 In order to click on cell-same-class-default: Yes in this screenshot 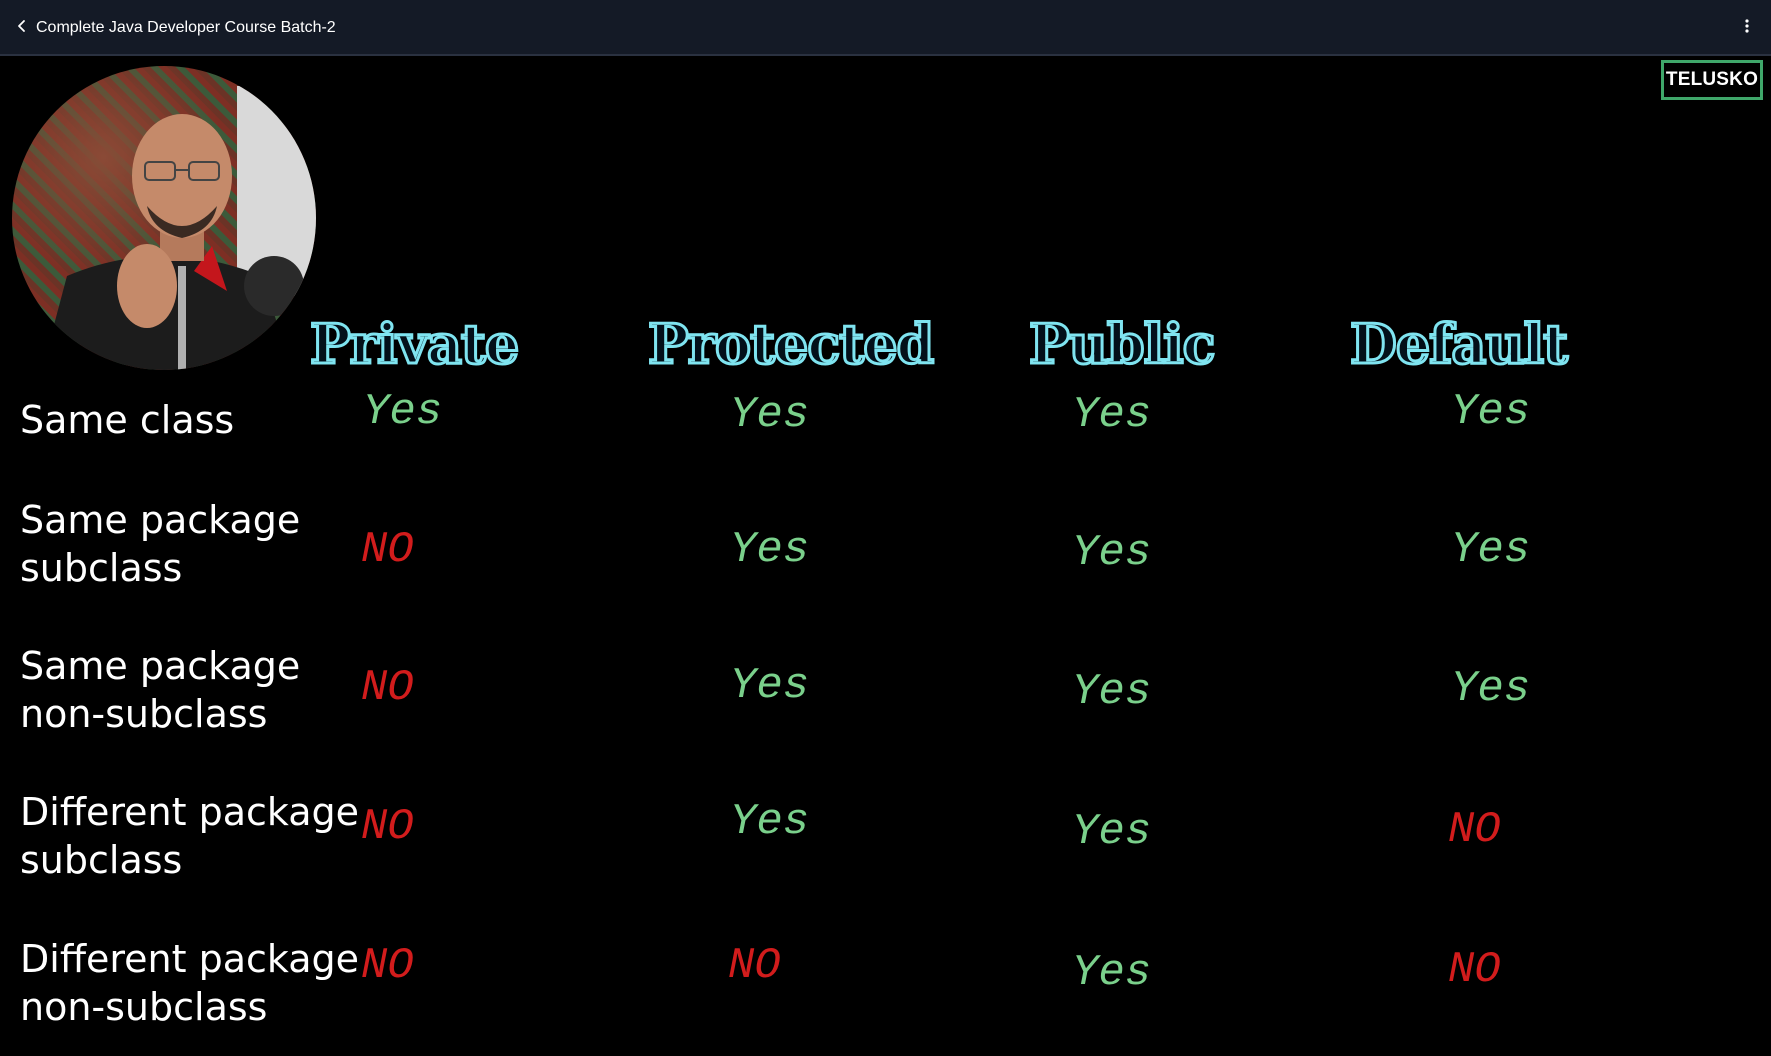, I will do `click(1491, 412)`.